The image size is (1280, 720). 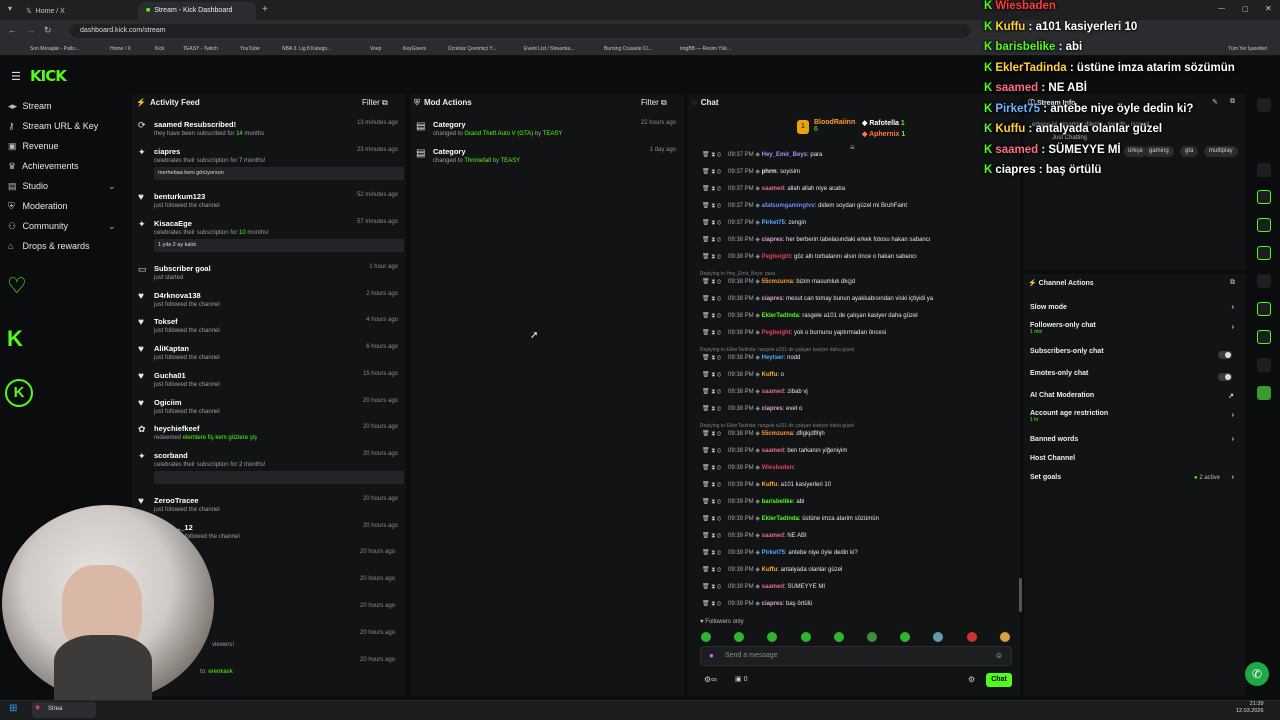 What do you see at coordinates (853, 379) in the screenshot?
I see `chat-message: 🗑 ⧗ ⊘ 09:38 PM ◈ Kuffu: o` at bounding box center [853, 379].